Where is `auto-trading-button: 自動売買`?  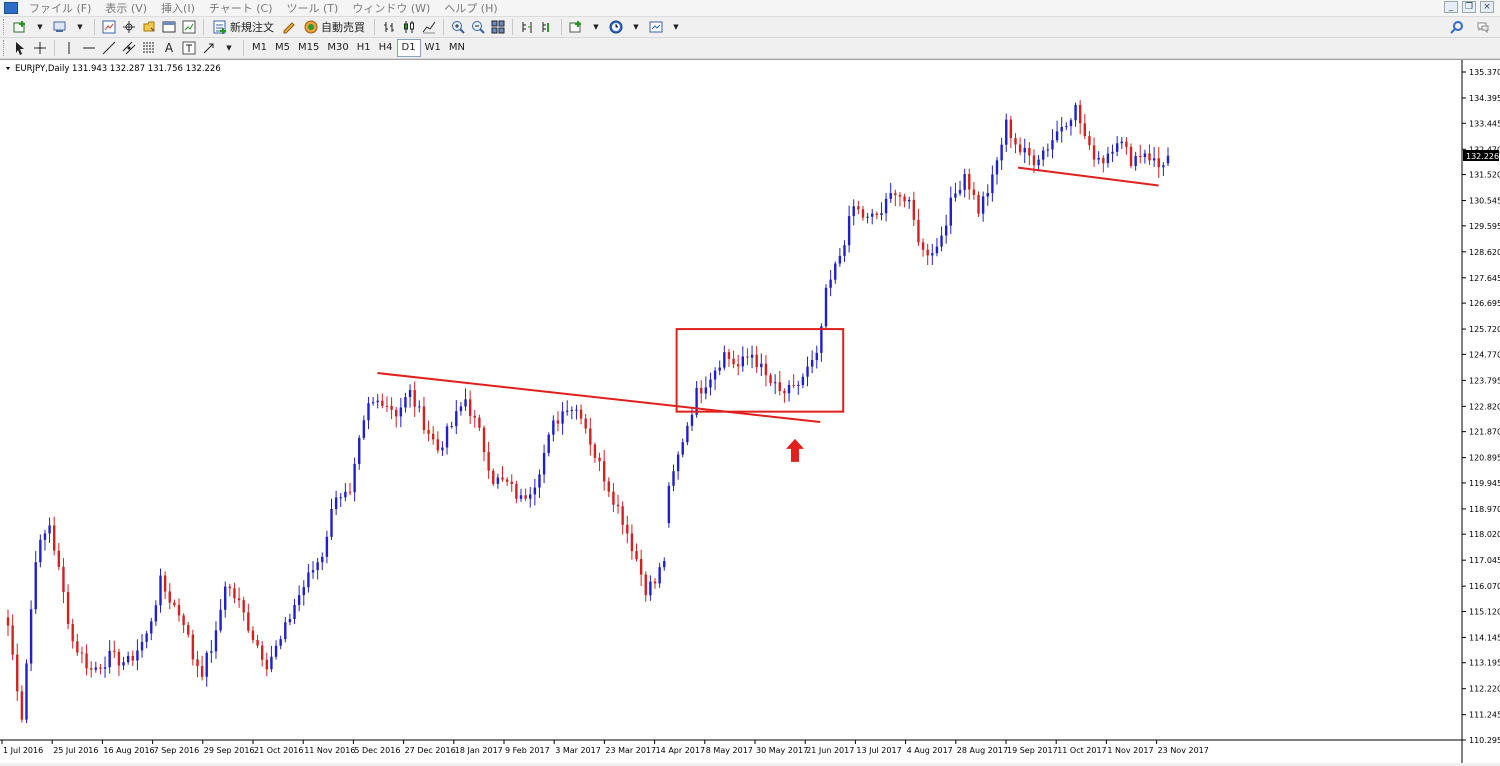 auto-trading-button: 自動売買 is located at coordinates (334, 27).